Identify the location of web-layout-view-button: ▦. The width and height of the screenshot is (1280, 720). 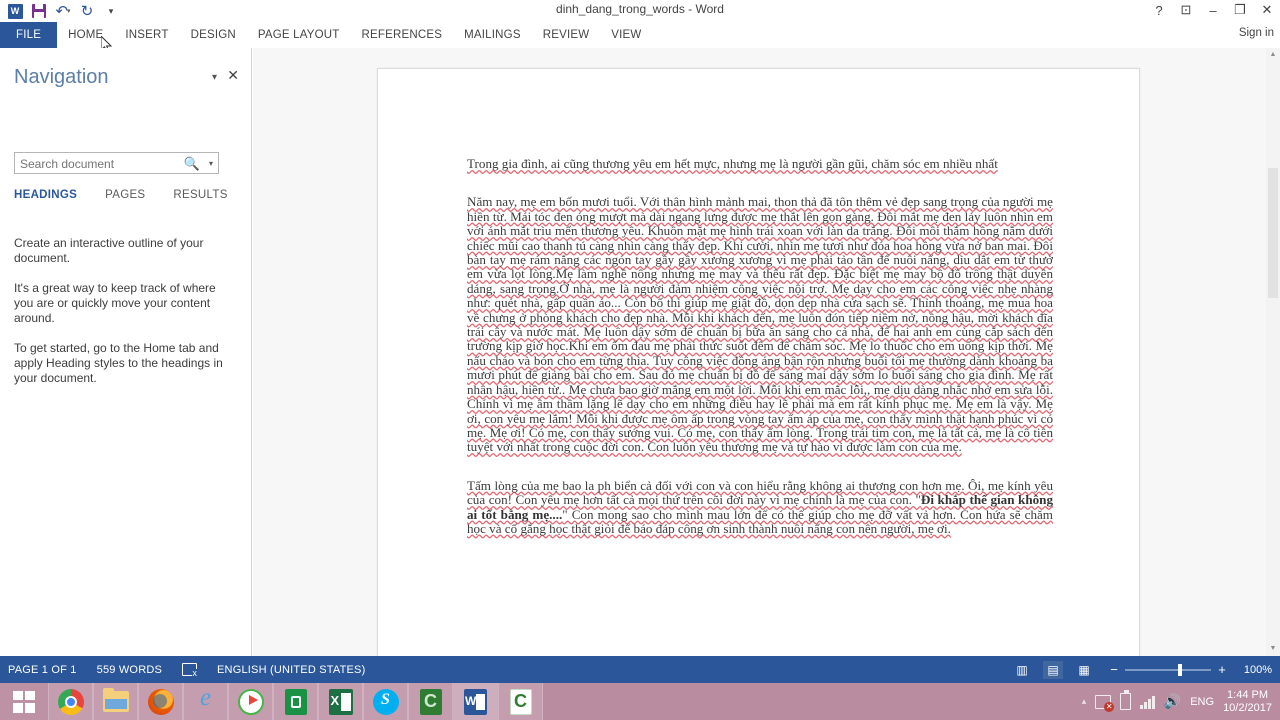
(1084, 670).